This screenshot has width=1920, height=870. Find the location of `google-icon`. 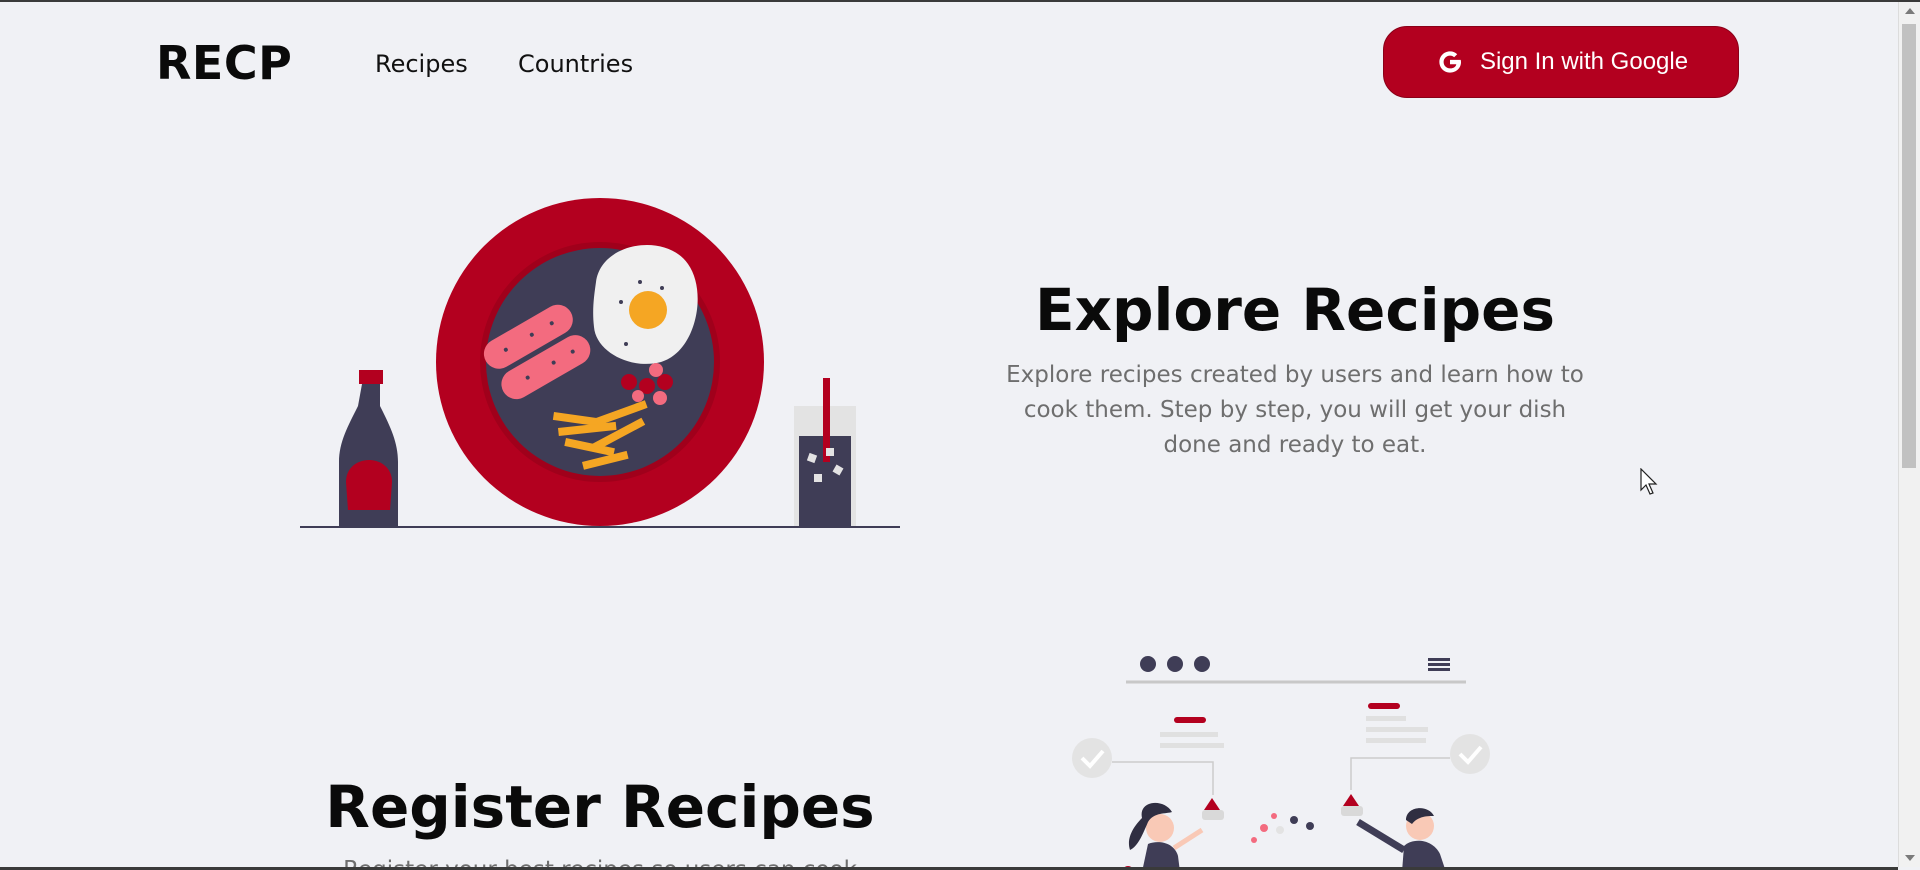

google-icon is located at coordinates (1450, 62).